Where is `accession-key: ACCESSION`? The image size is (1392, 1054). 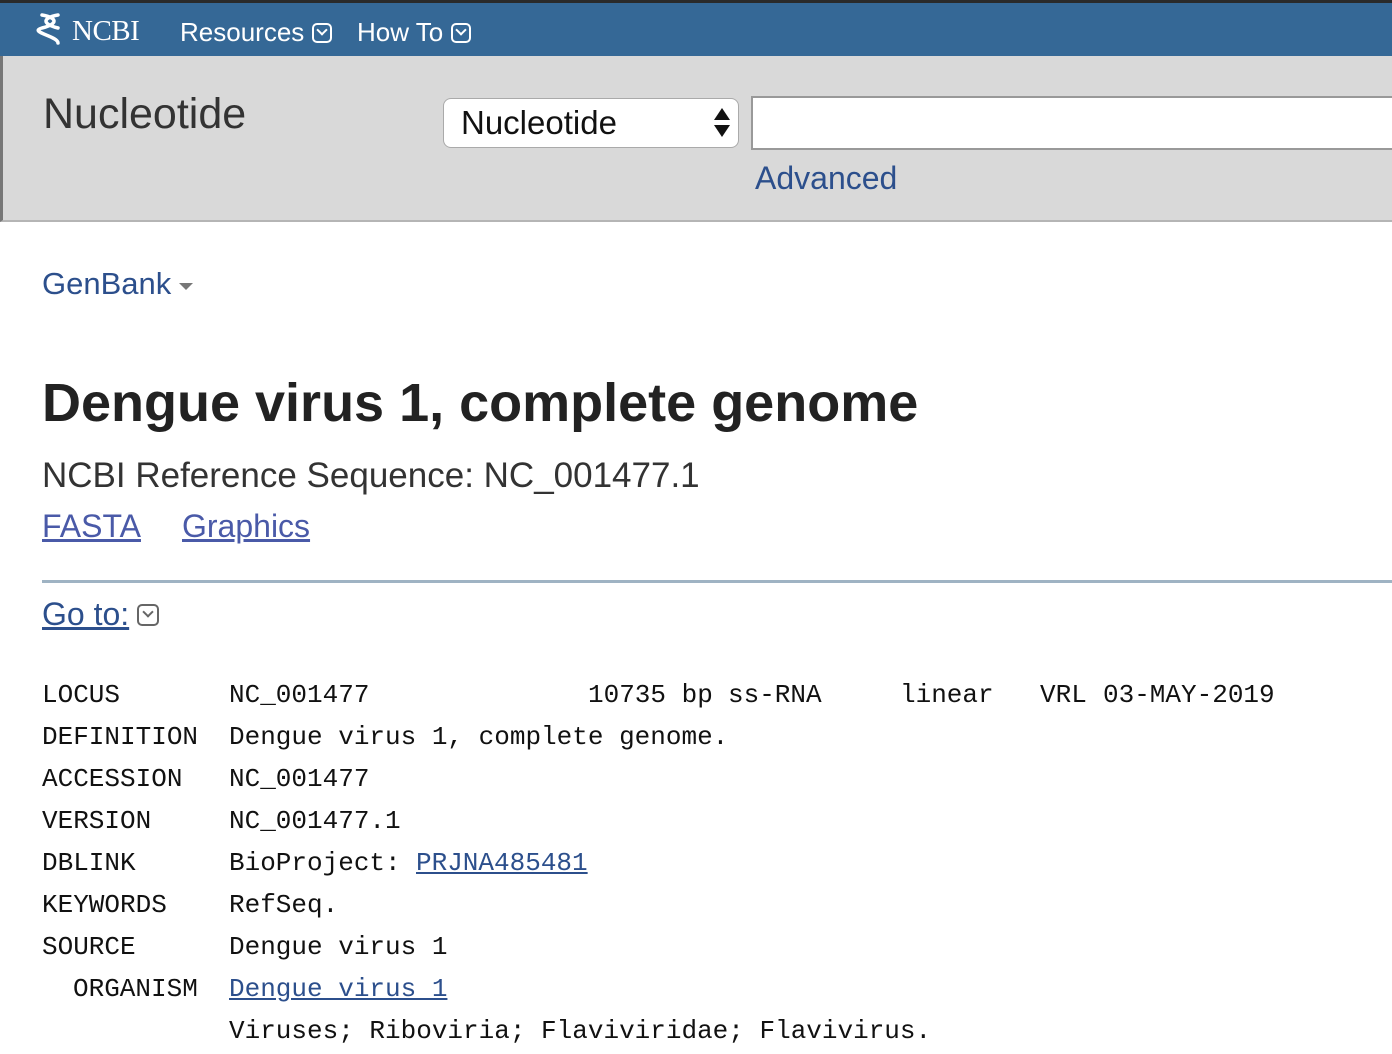 accession-key: ACCESSION is located at coordinates (112, 779).